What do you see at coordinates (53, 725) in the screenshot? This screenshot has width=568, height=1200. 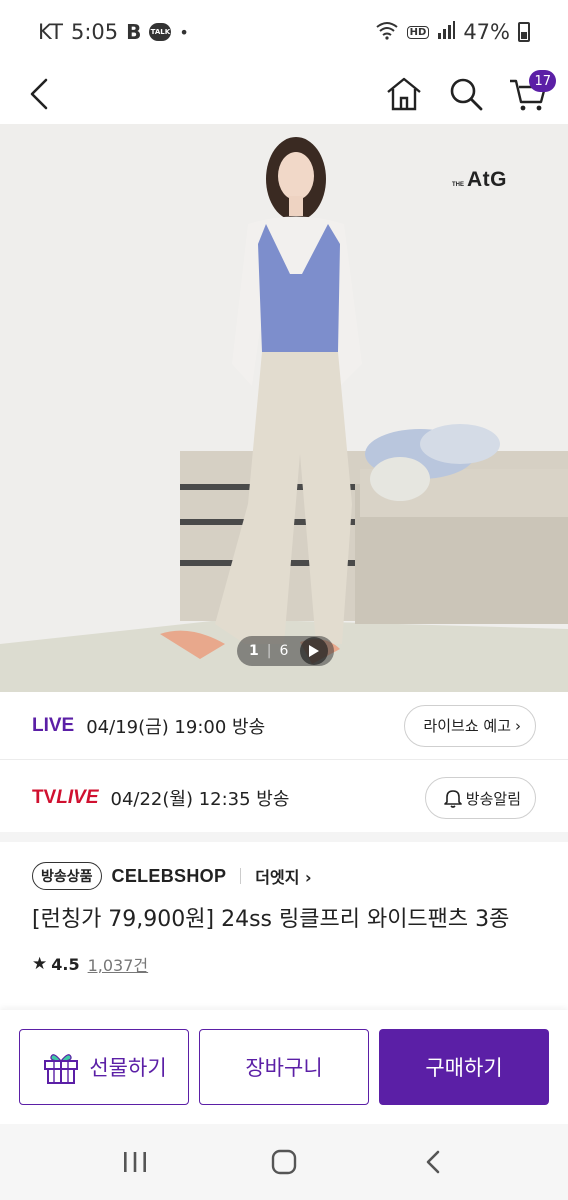 I see `live-tag: LIVE` at bounding box center [53, 725].